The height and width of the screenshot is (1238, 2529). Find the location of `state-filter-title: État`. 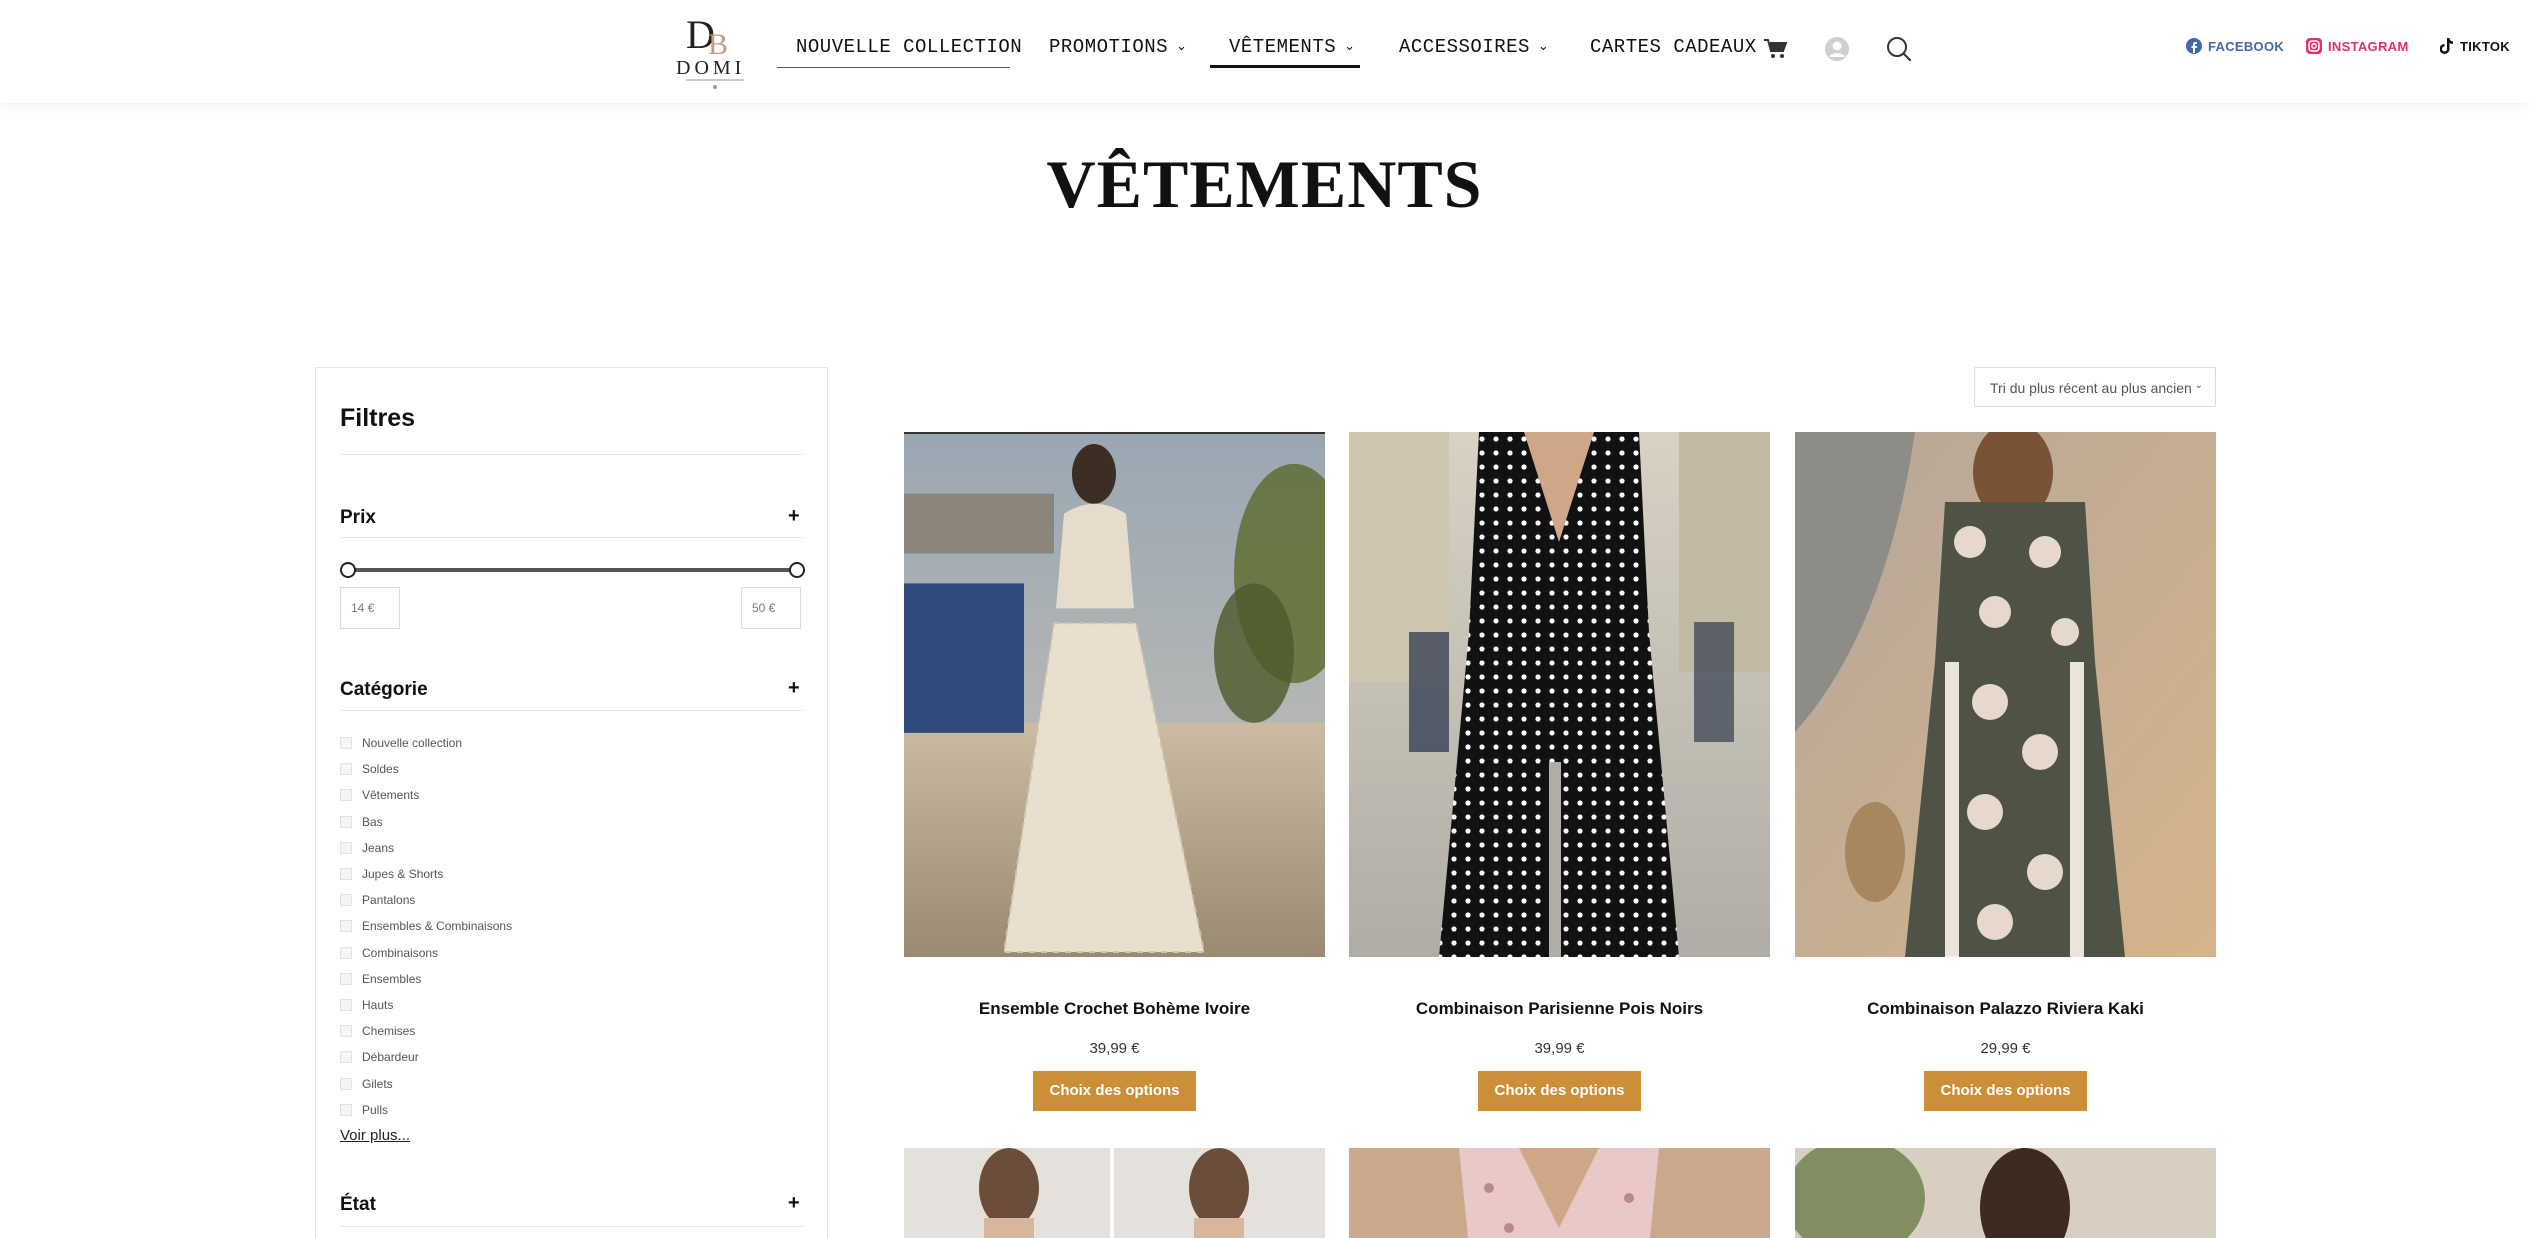

state-filter-title: État is located at coordinates (358, 1204).